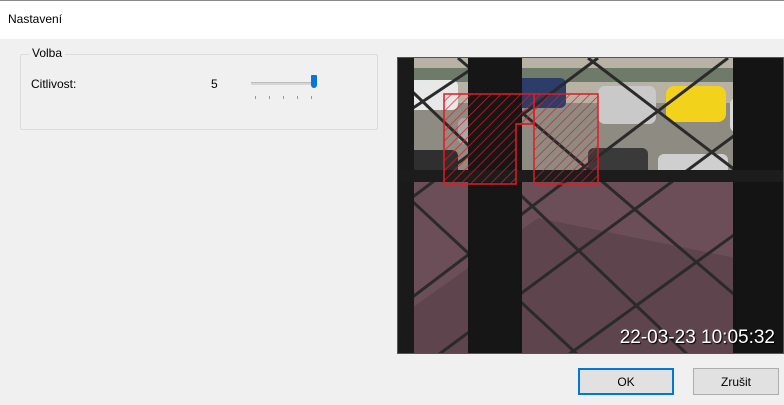  What do you see at coordinates (199, 88) in the screenshot?
I see `volba-groupbox: Volba Citlivost: 5` at bounding box center [199, 88].